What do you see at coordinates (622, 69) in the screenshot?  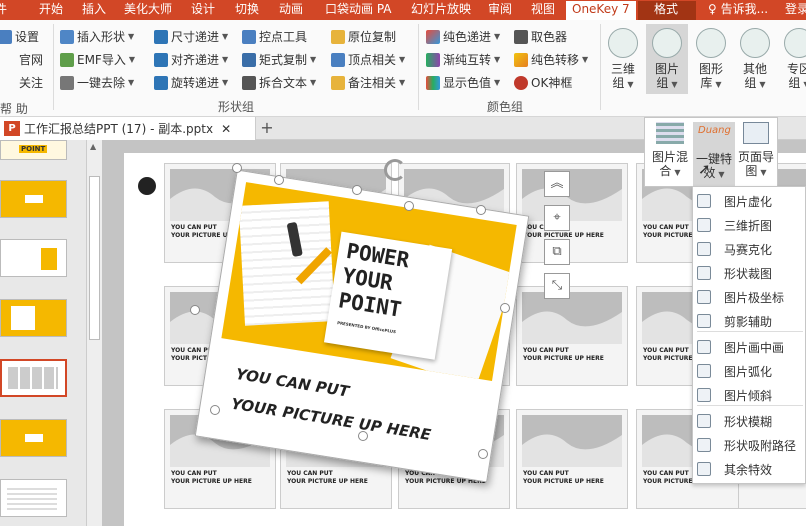 I see `3d-group-label-1: 三维` at bounding box center [622, 69].